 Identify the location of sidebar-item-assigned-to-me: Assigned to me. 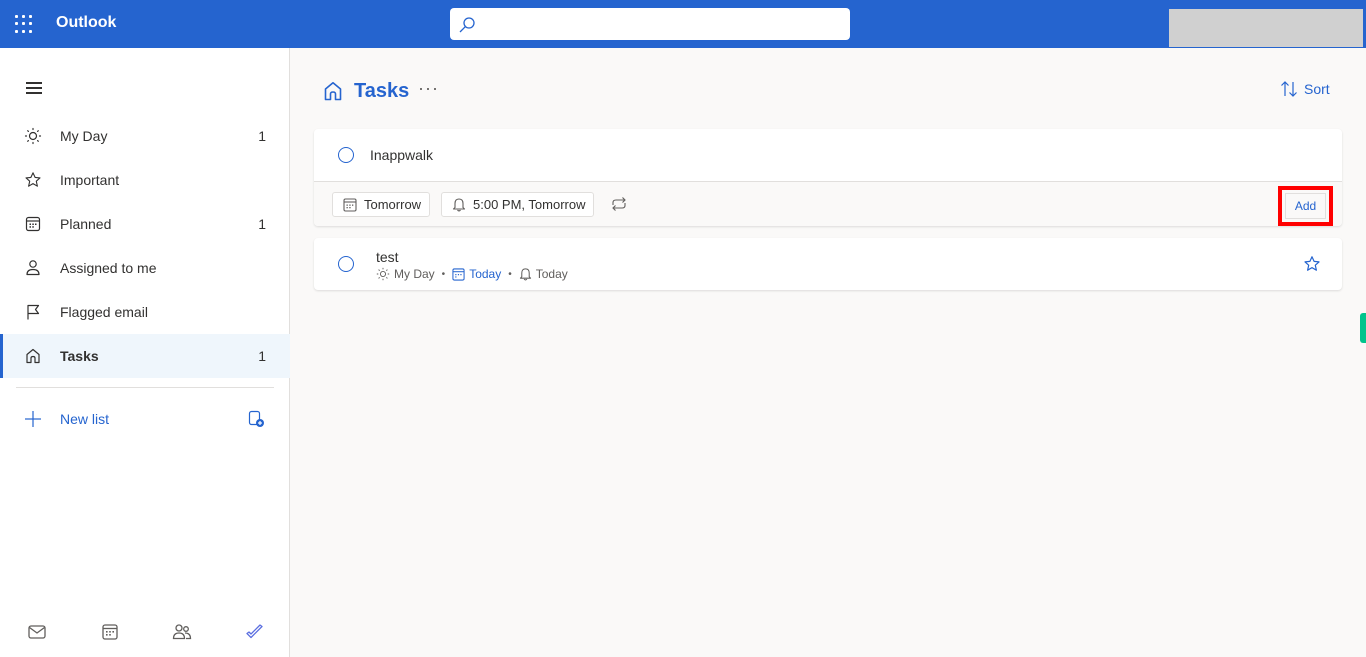
(145, 268).